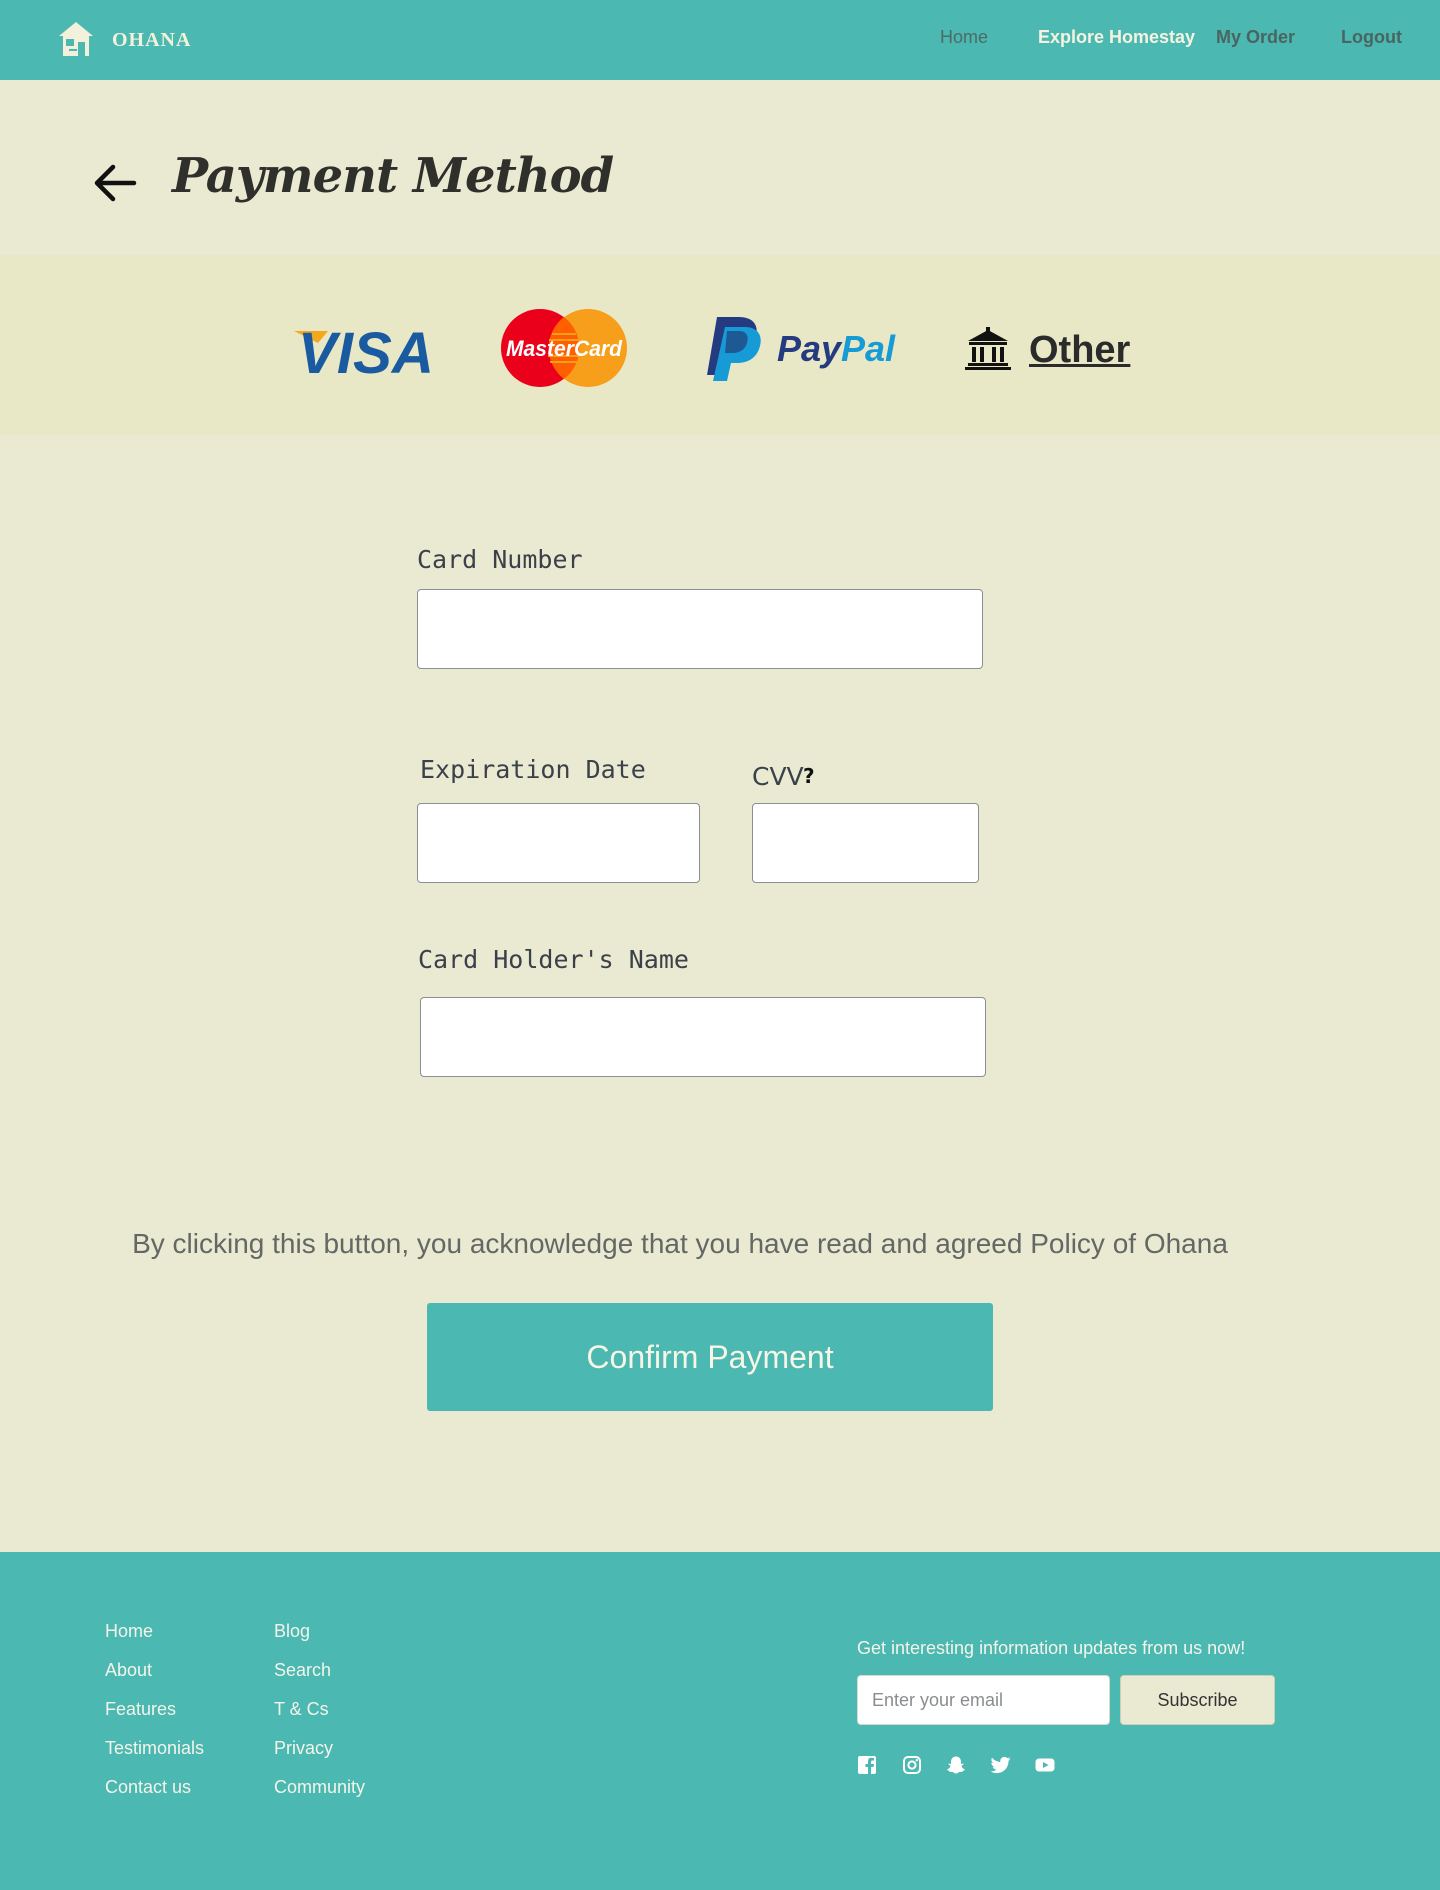 Image resolution: width=1440 pixels, height=1890 pixels. Describe the element at coordinates (1001, 1765) in the screenshot. I see `twitter-icon` at that location.